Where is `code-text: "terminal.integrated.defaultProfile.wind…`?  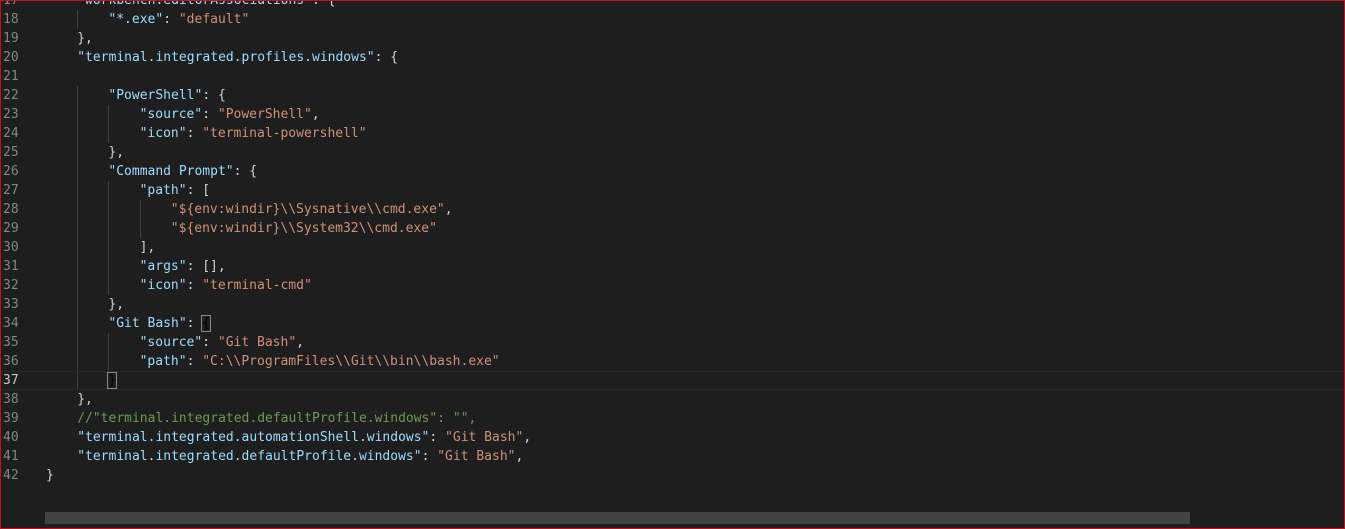
code-text: "terminal.integrated.defaultProfile.wind… is located at coordinates (300, 456).